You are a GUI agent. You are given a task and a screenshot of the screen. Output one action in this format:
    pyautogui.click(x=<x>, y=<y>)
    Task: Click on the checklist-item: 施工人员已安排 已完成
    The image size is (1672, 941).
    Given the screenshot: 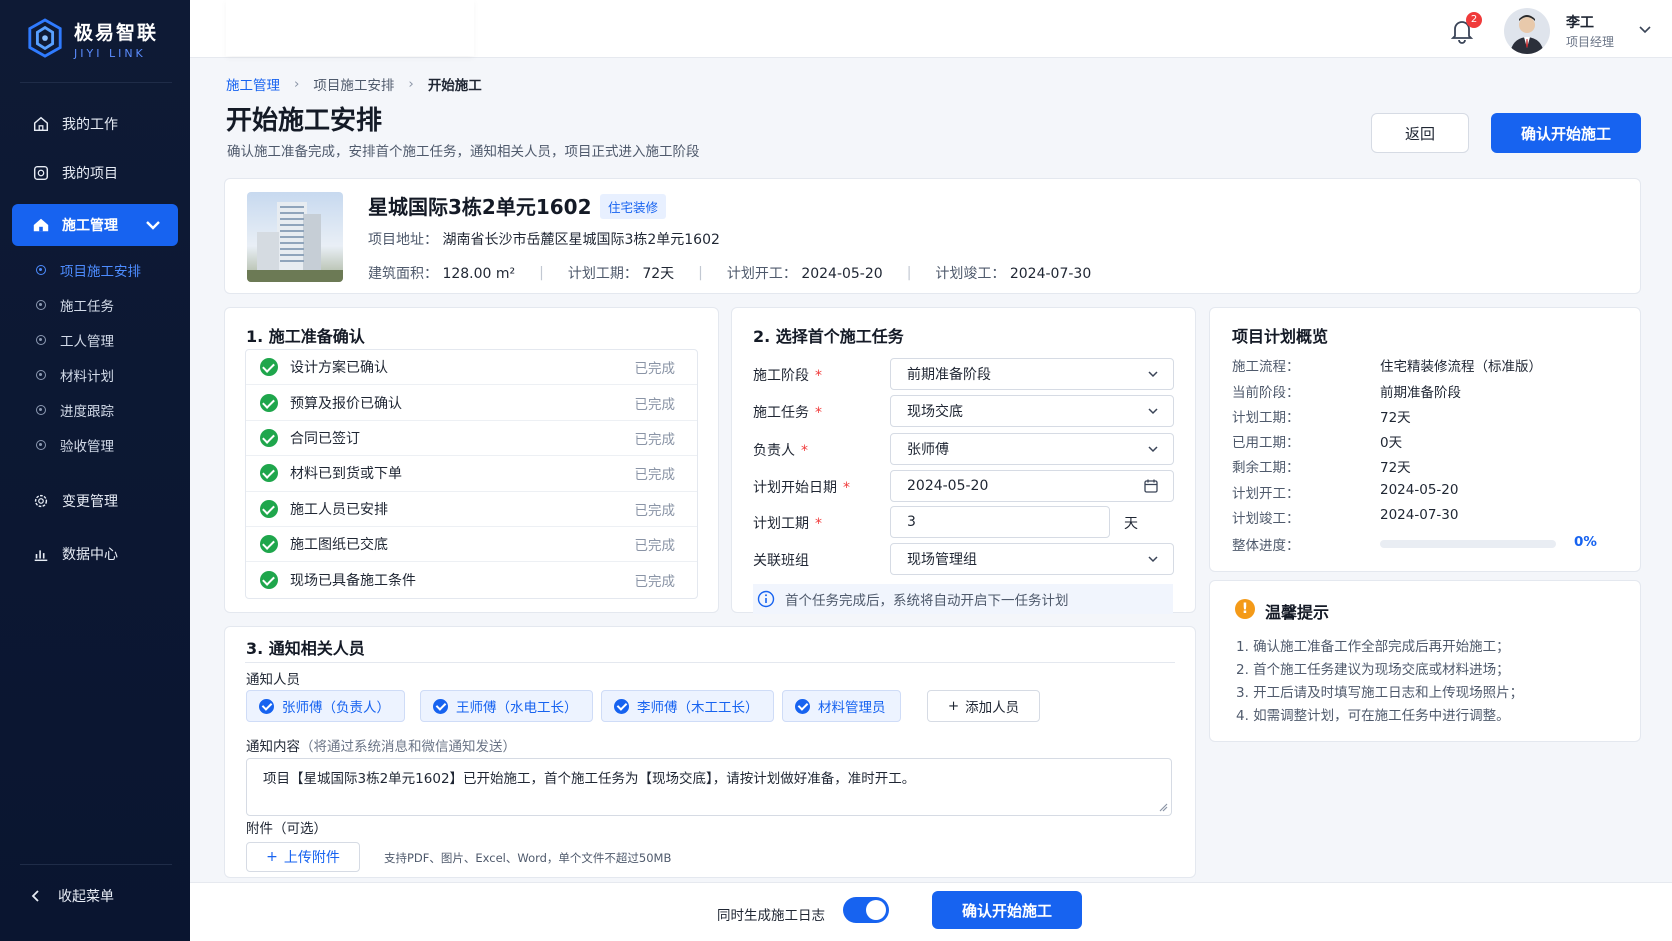 What is the action you would take?
    pyautogui.click(x=471, y=509)
    